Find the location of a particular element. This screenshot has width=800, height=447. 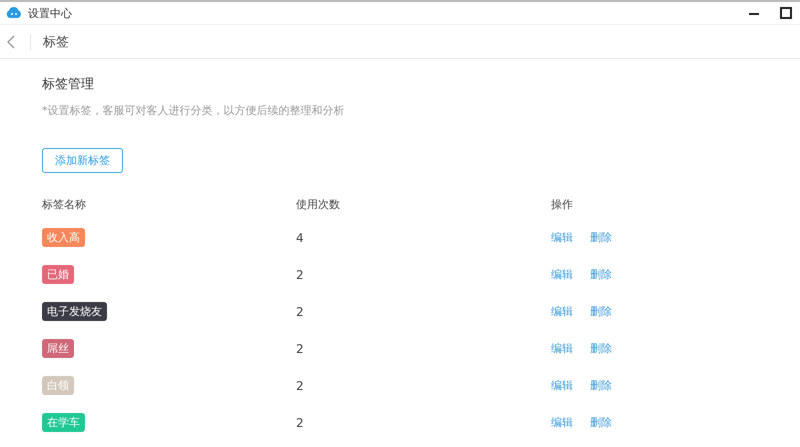

tag-chip: 电子发烧友 is located at coordinates (74, 311).